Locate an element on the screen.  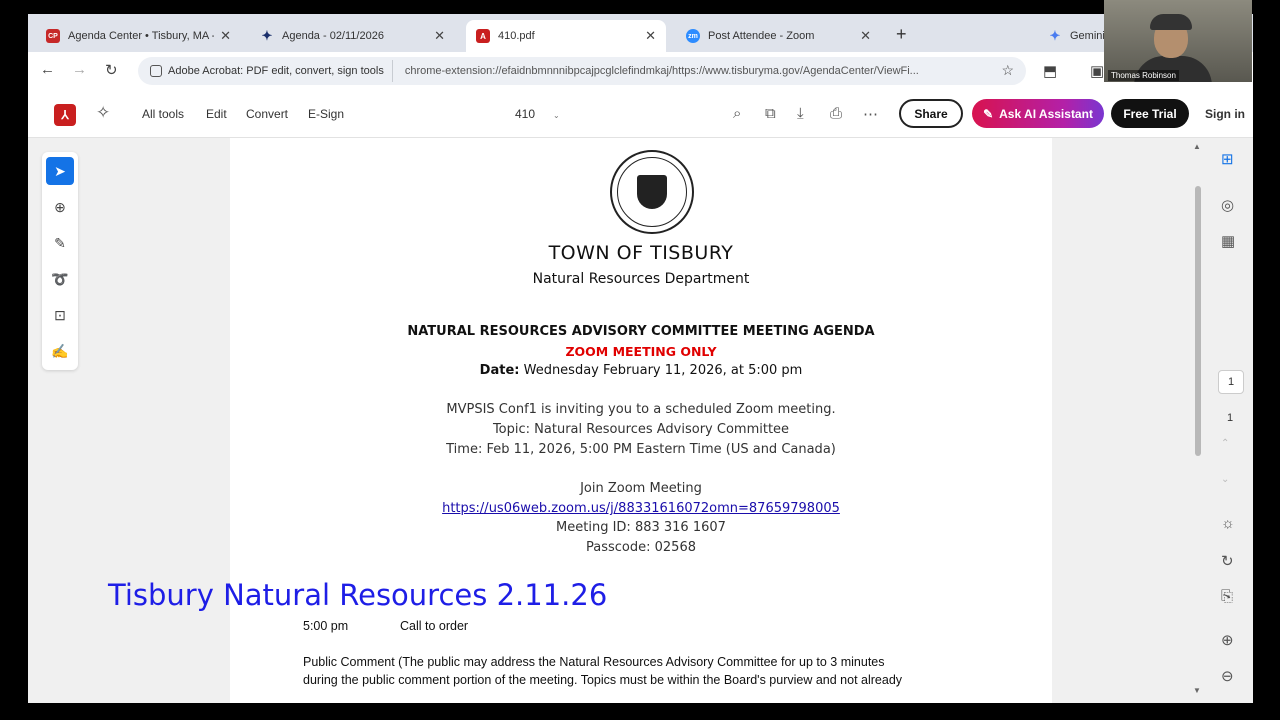
thumbnails-icon: ▦ is located at coordinates (1228, 241).